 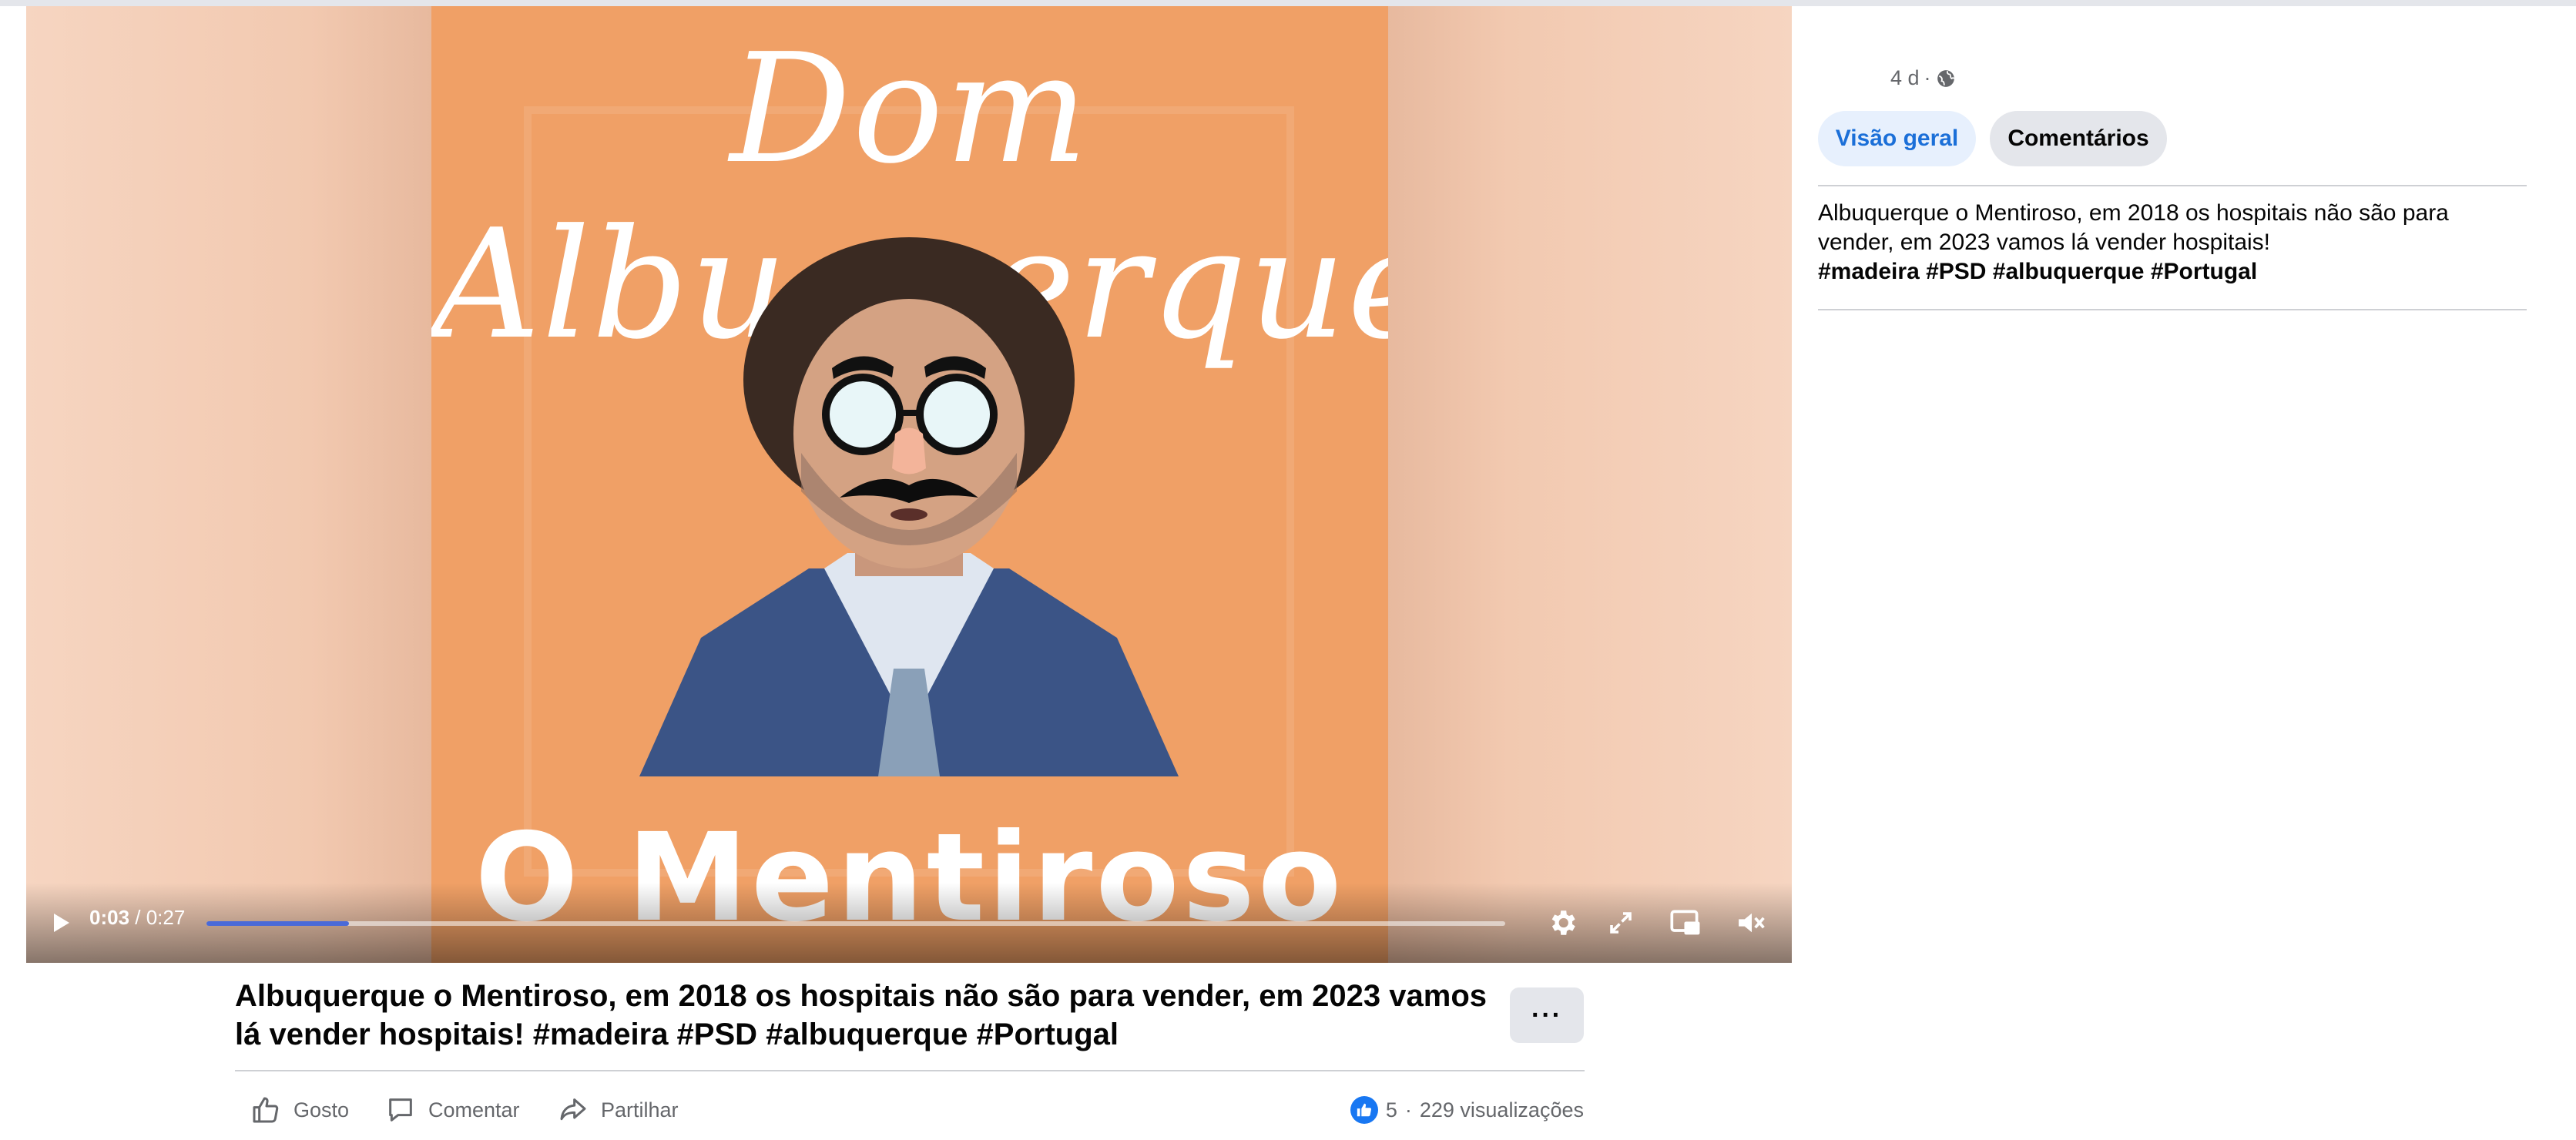 I want to click on share-label: Partilhar, so click(x=640, y=1110).